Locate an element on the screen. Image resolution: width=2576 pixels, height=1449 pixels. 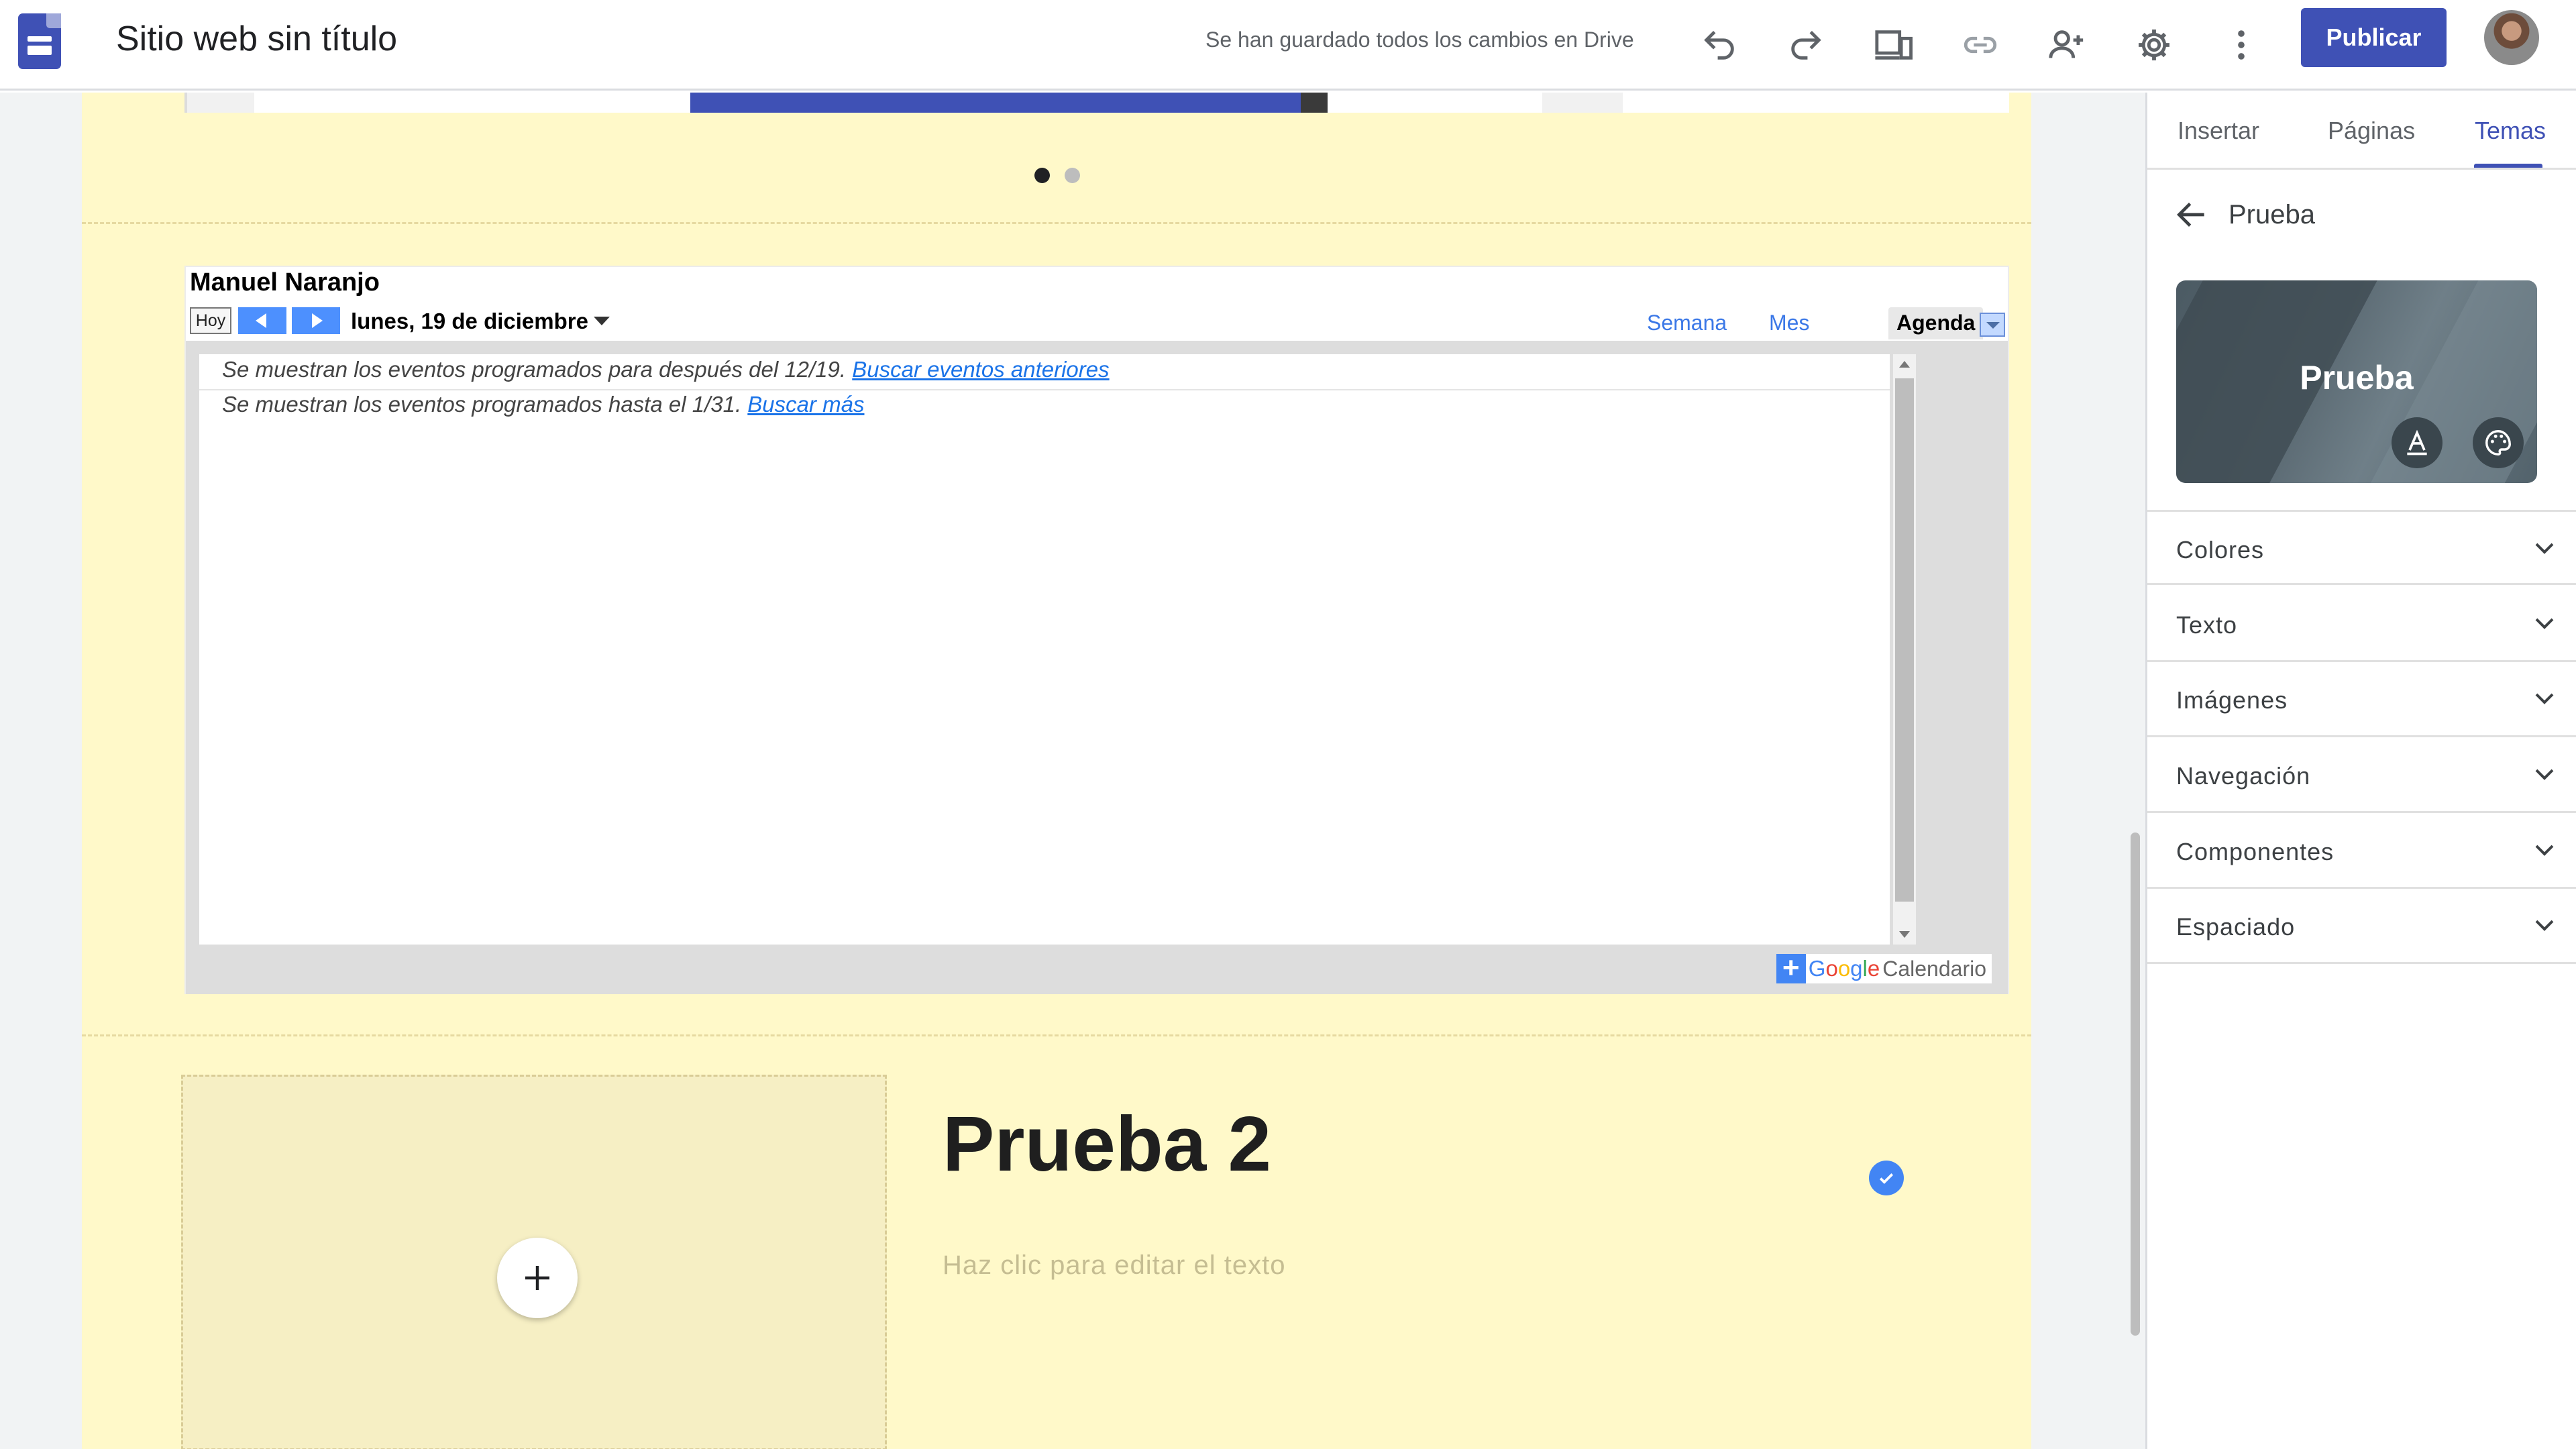
share-add-person-icon is located at coordinates (2067, 45).